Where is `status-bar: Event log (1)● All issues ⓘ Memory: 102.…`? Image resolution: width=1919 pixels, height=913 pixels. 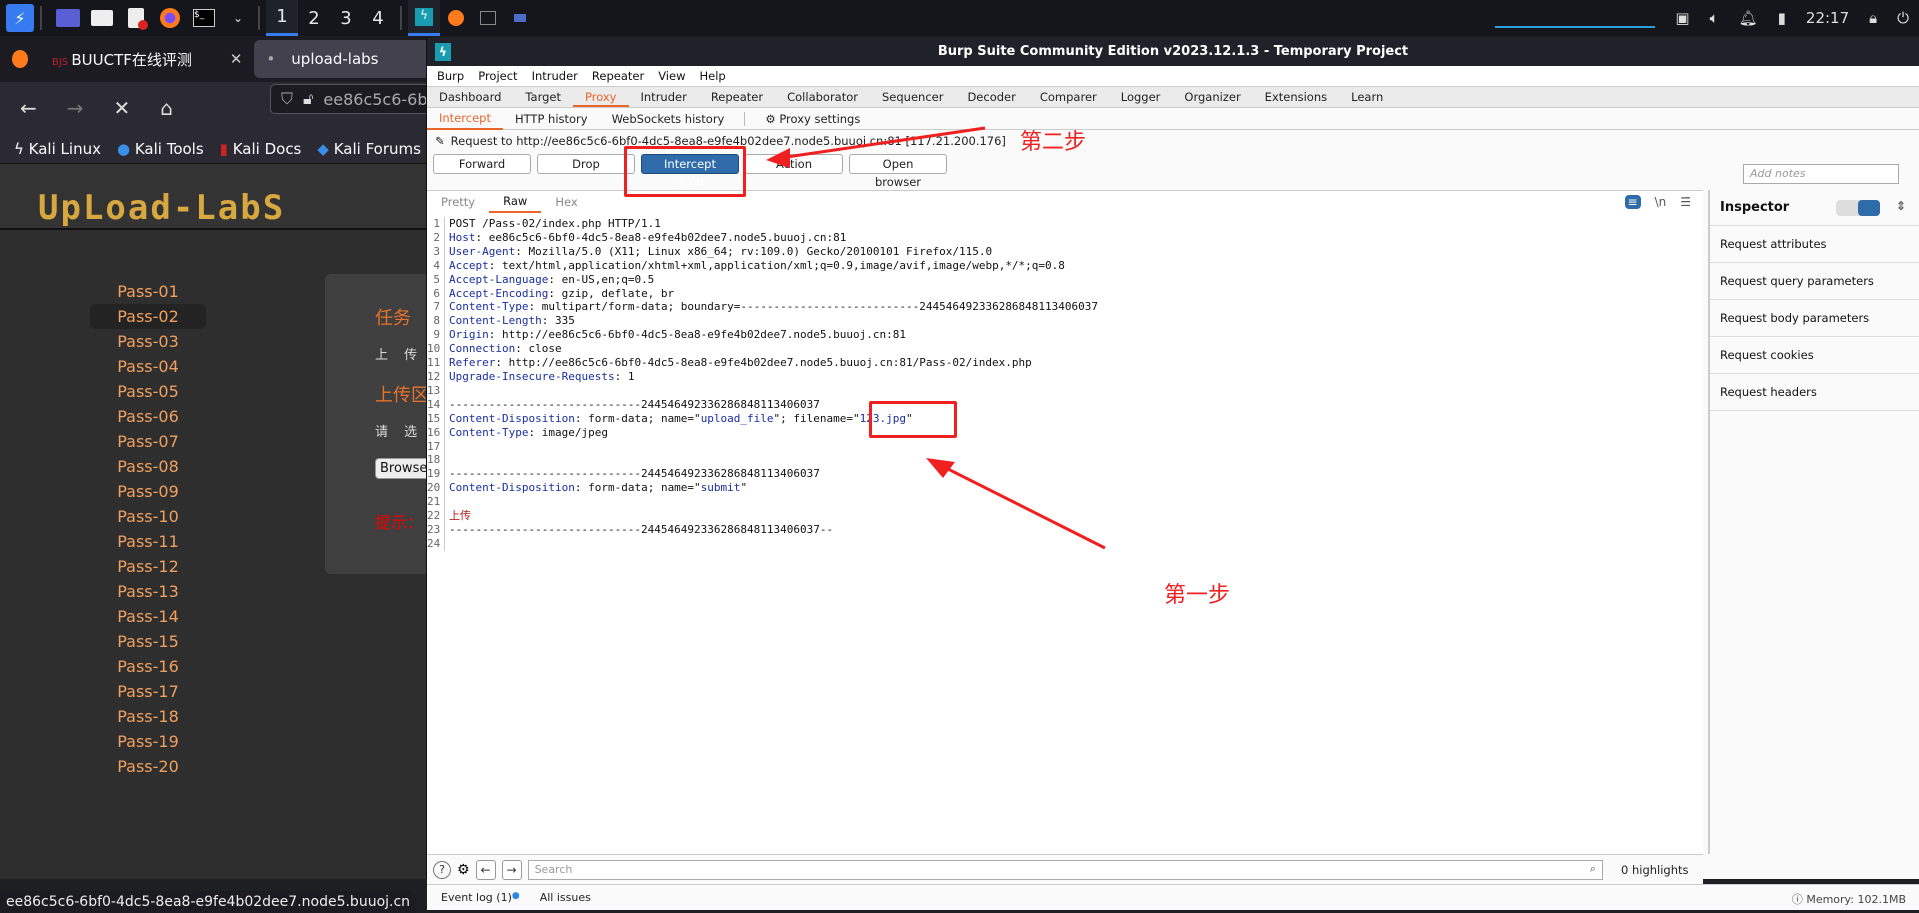 status-bar: Event log (1)● All issues ⓘ Memory: 102.… is located at coordinates (1173, 897).